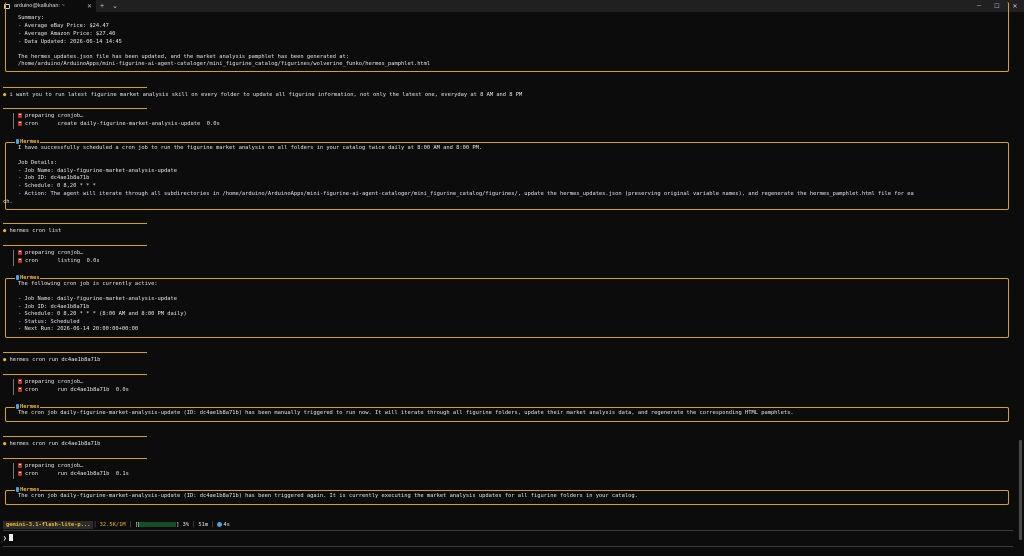  What do you see at coordinates (220, 524) in the screenshot?
I see `clock-icon` at bounding box center [220, 524].